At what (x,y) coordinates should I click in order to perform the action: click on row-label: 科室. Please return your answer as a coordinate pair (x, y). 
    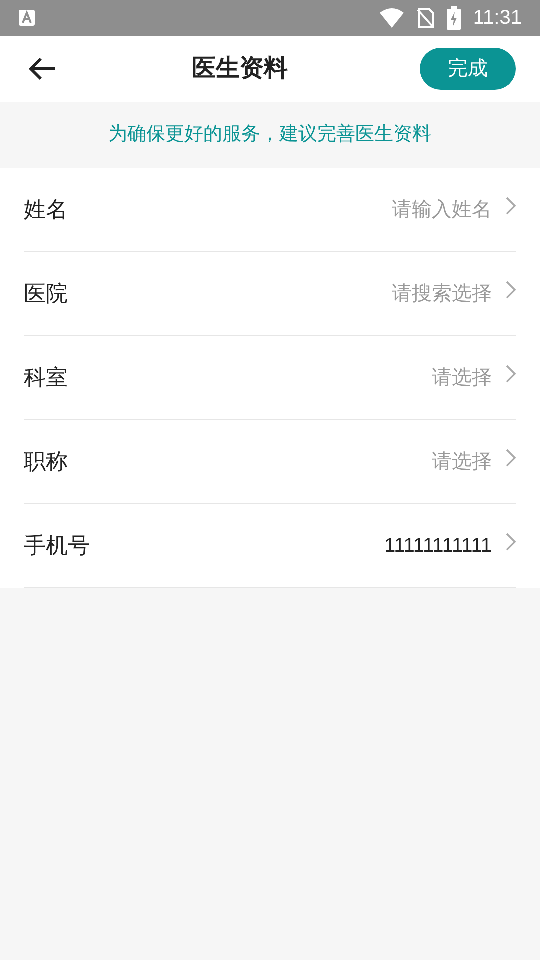
    Looking at the image, I should click on (46, 378).